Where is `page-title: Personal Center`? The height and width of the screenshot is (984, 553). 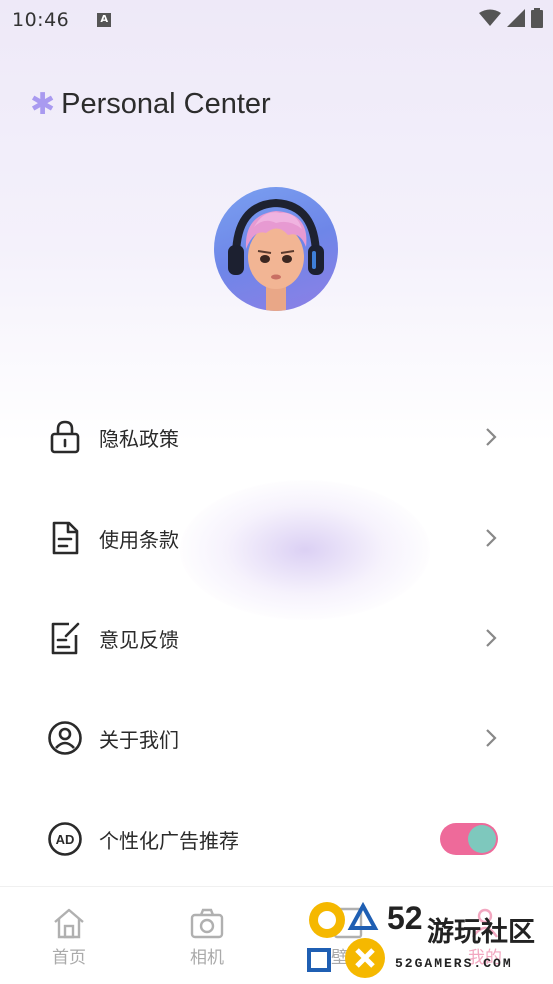
page-title: Personal Center is located at coordinates (166, 104).